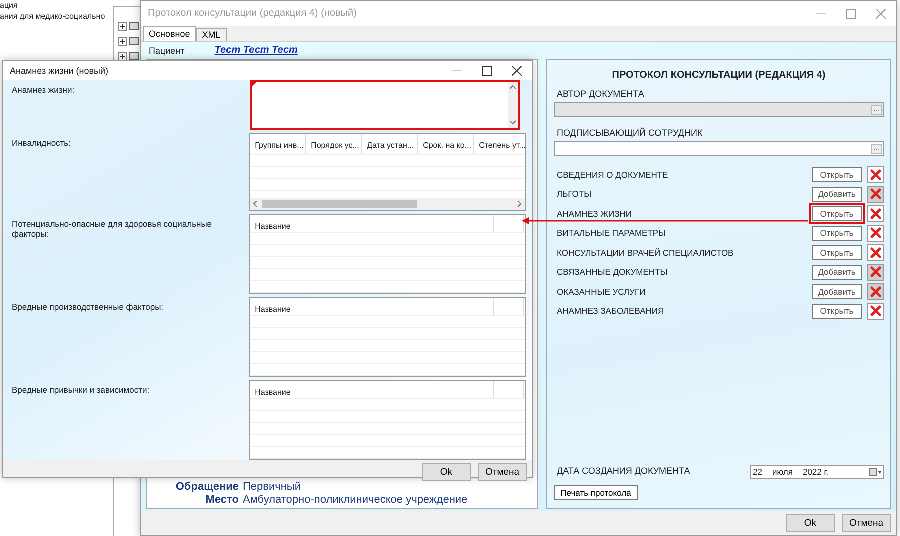 Image resolution: width=900 pixels, height=536 pixels. I want to click on window-title: Протокол консультации (редакция 4) (новый), so click(253, 13).